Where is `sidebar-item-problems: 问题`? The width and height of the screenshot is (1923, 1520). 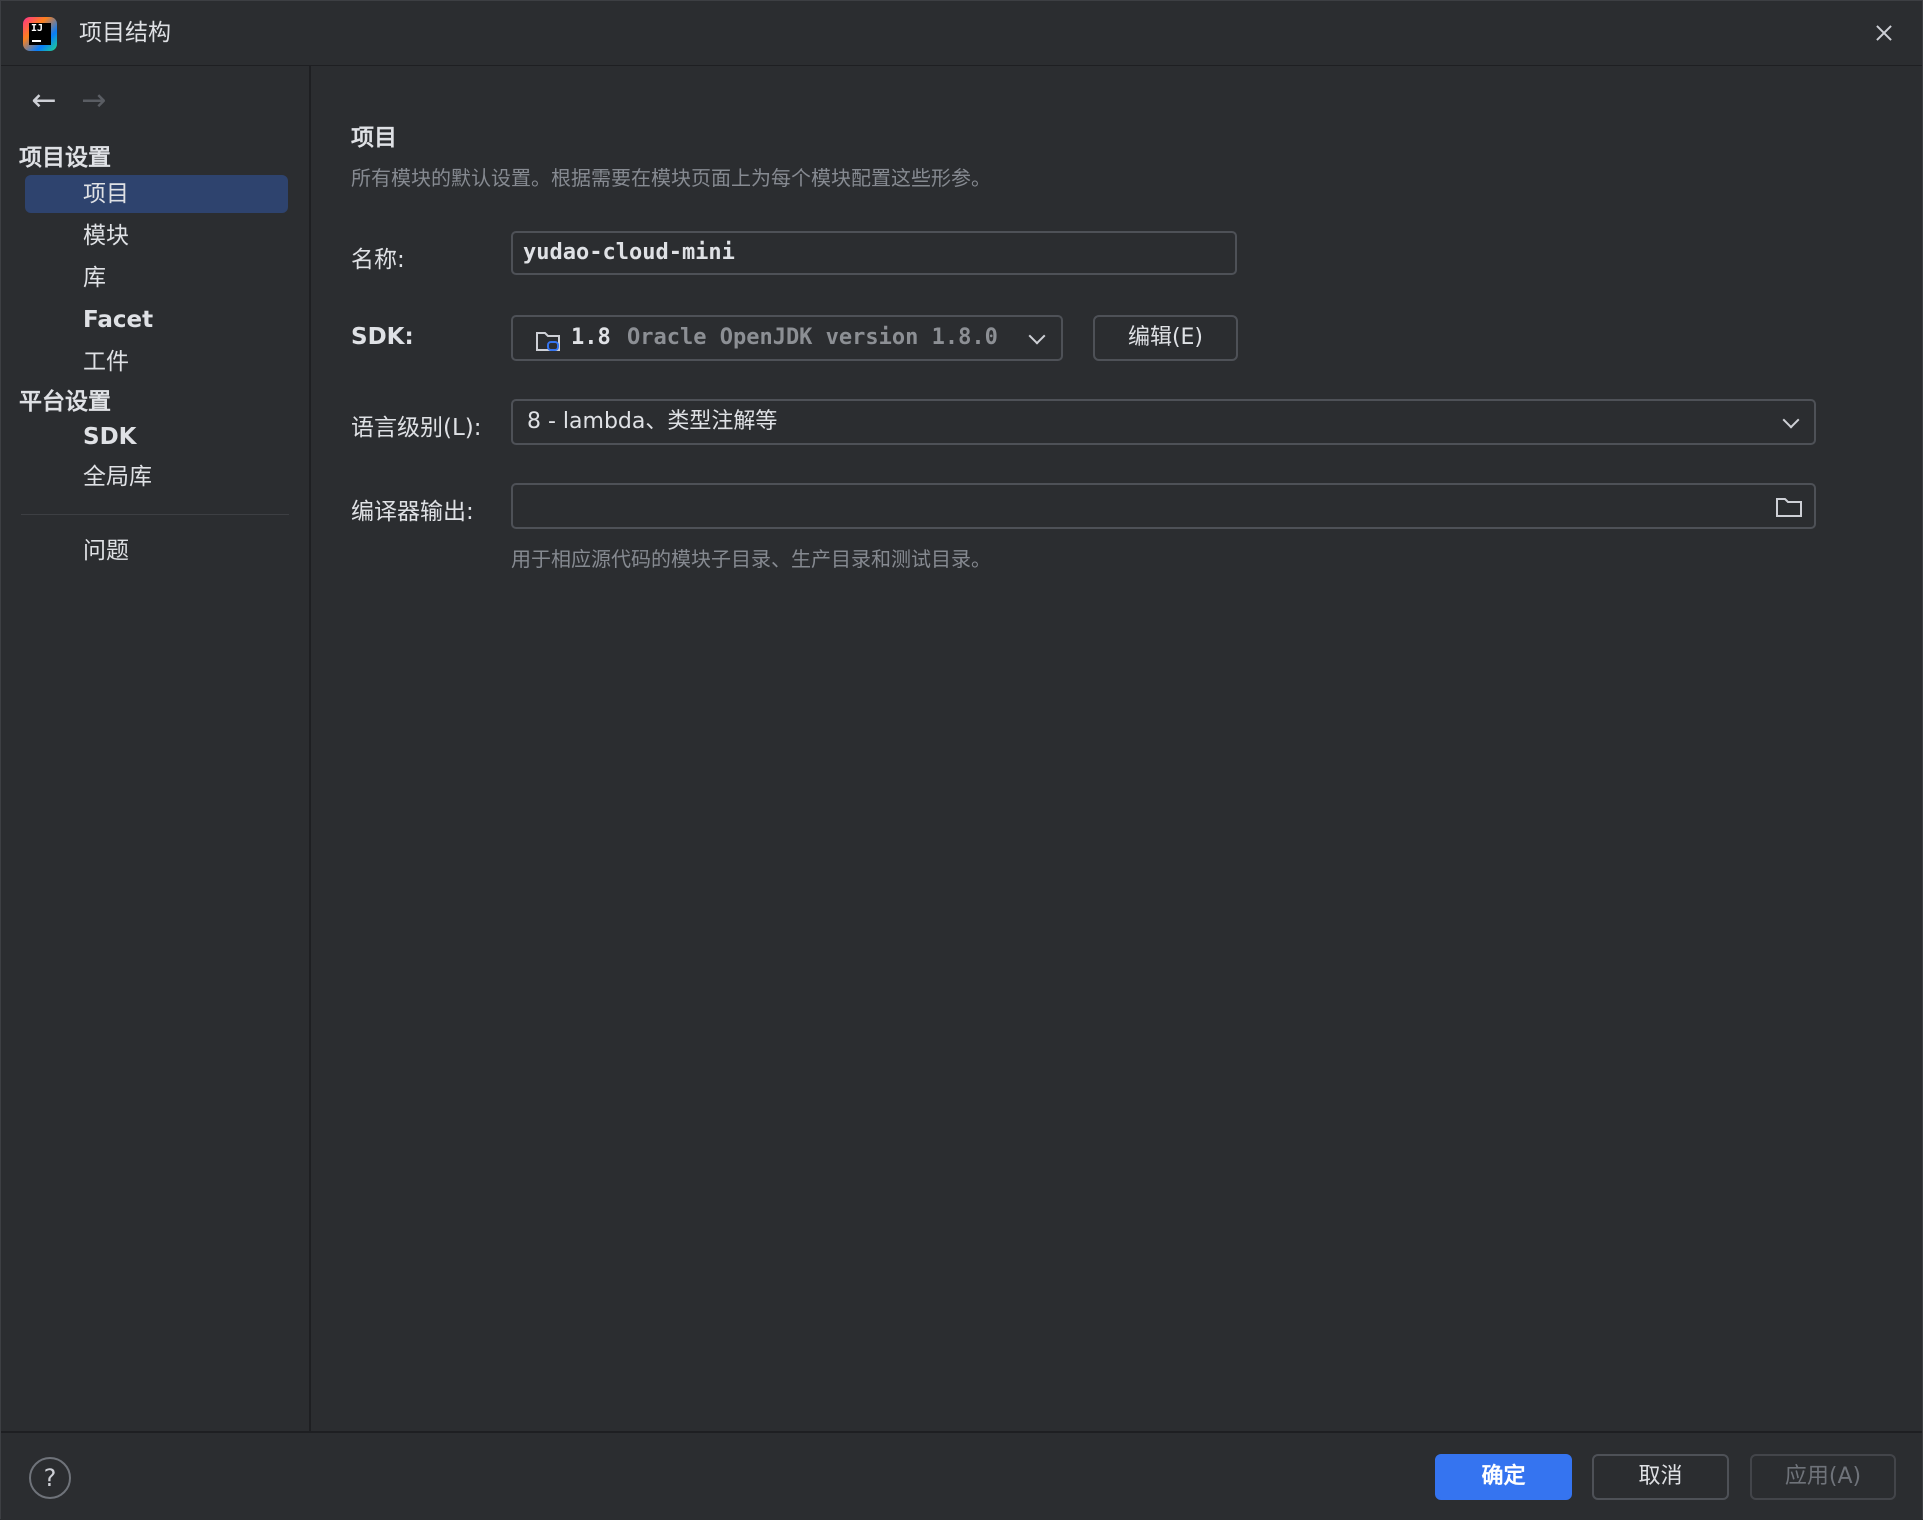 sidebar-item-problems: 问题 is located at coordinates (156, 551).